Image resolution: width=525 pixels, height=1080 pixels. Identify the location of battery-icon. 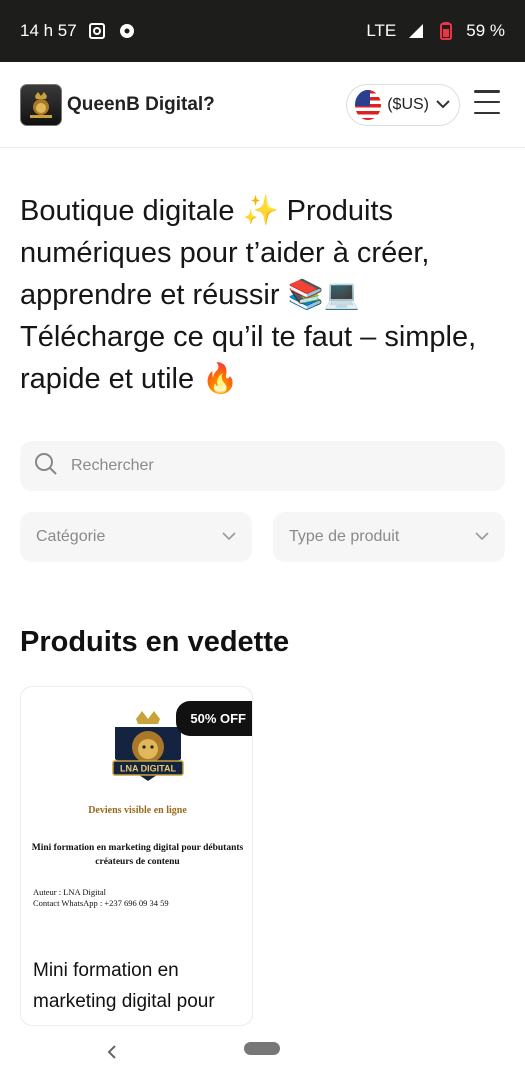
(446, 31).